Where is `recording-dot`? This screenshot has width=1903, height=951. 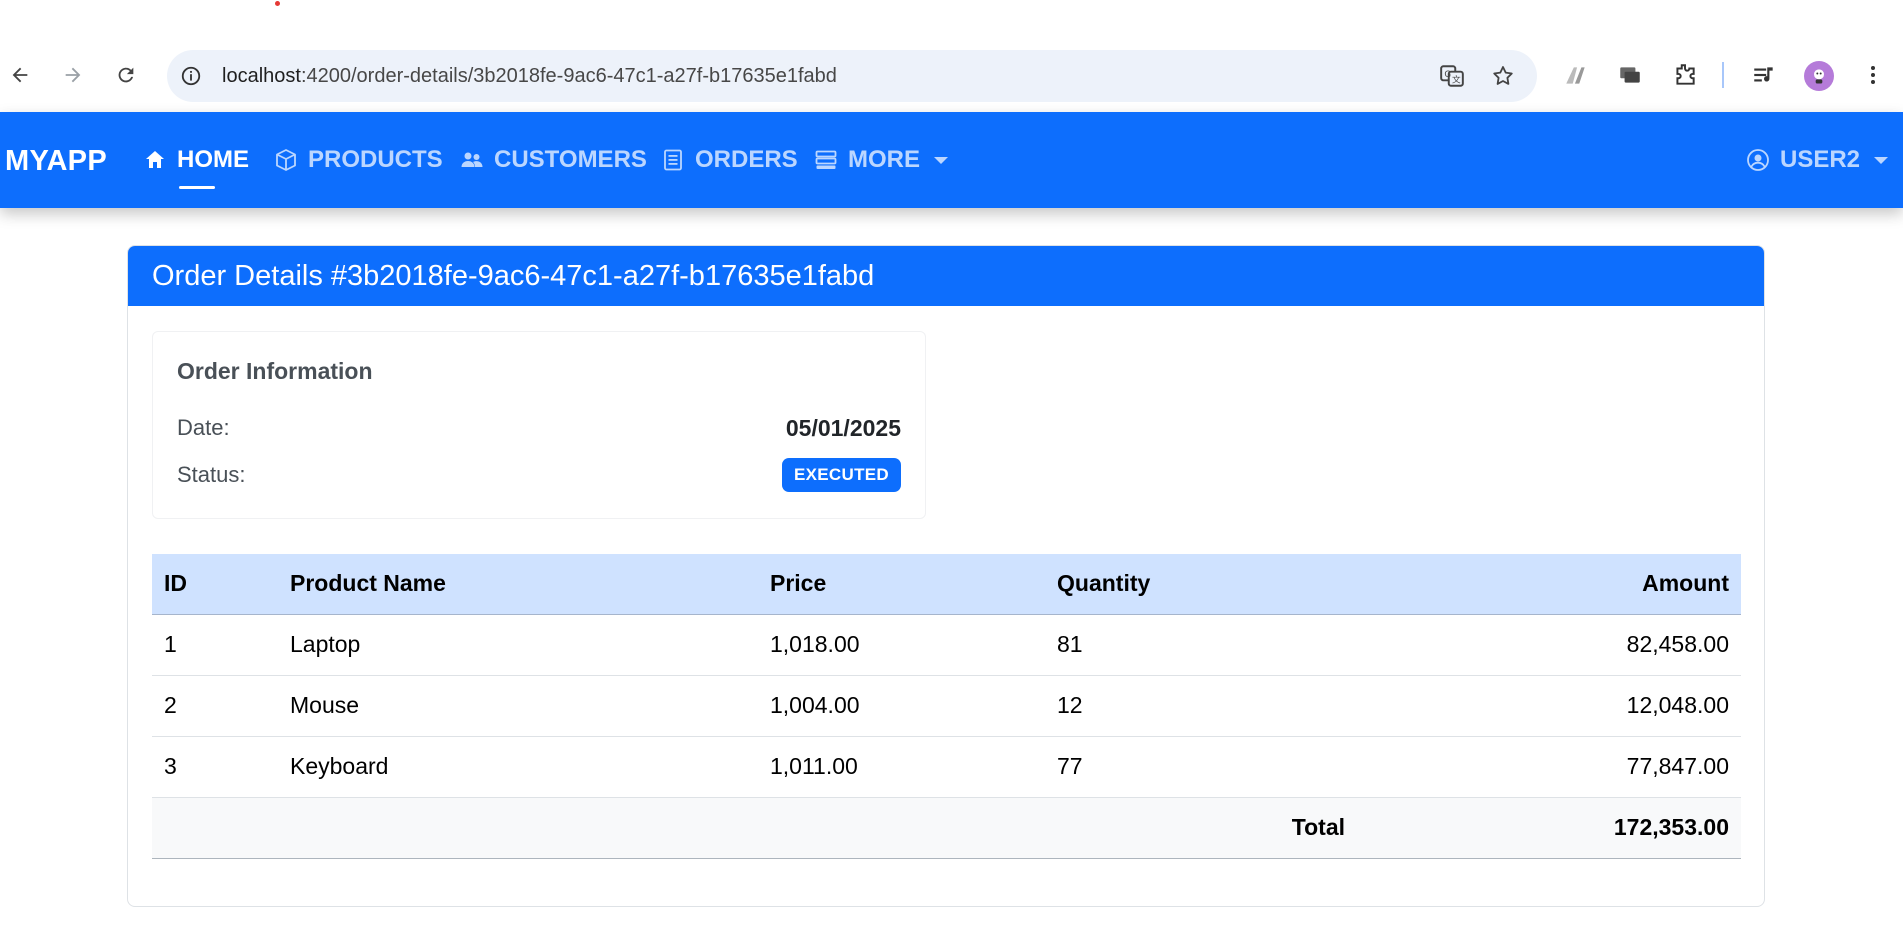 recording-dot is located at coordinates (277, 3).